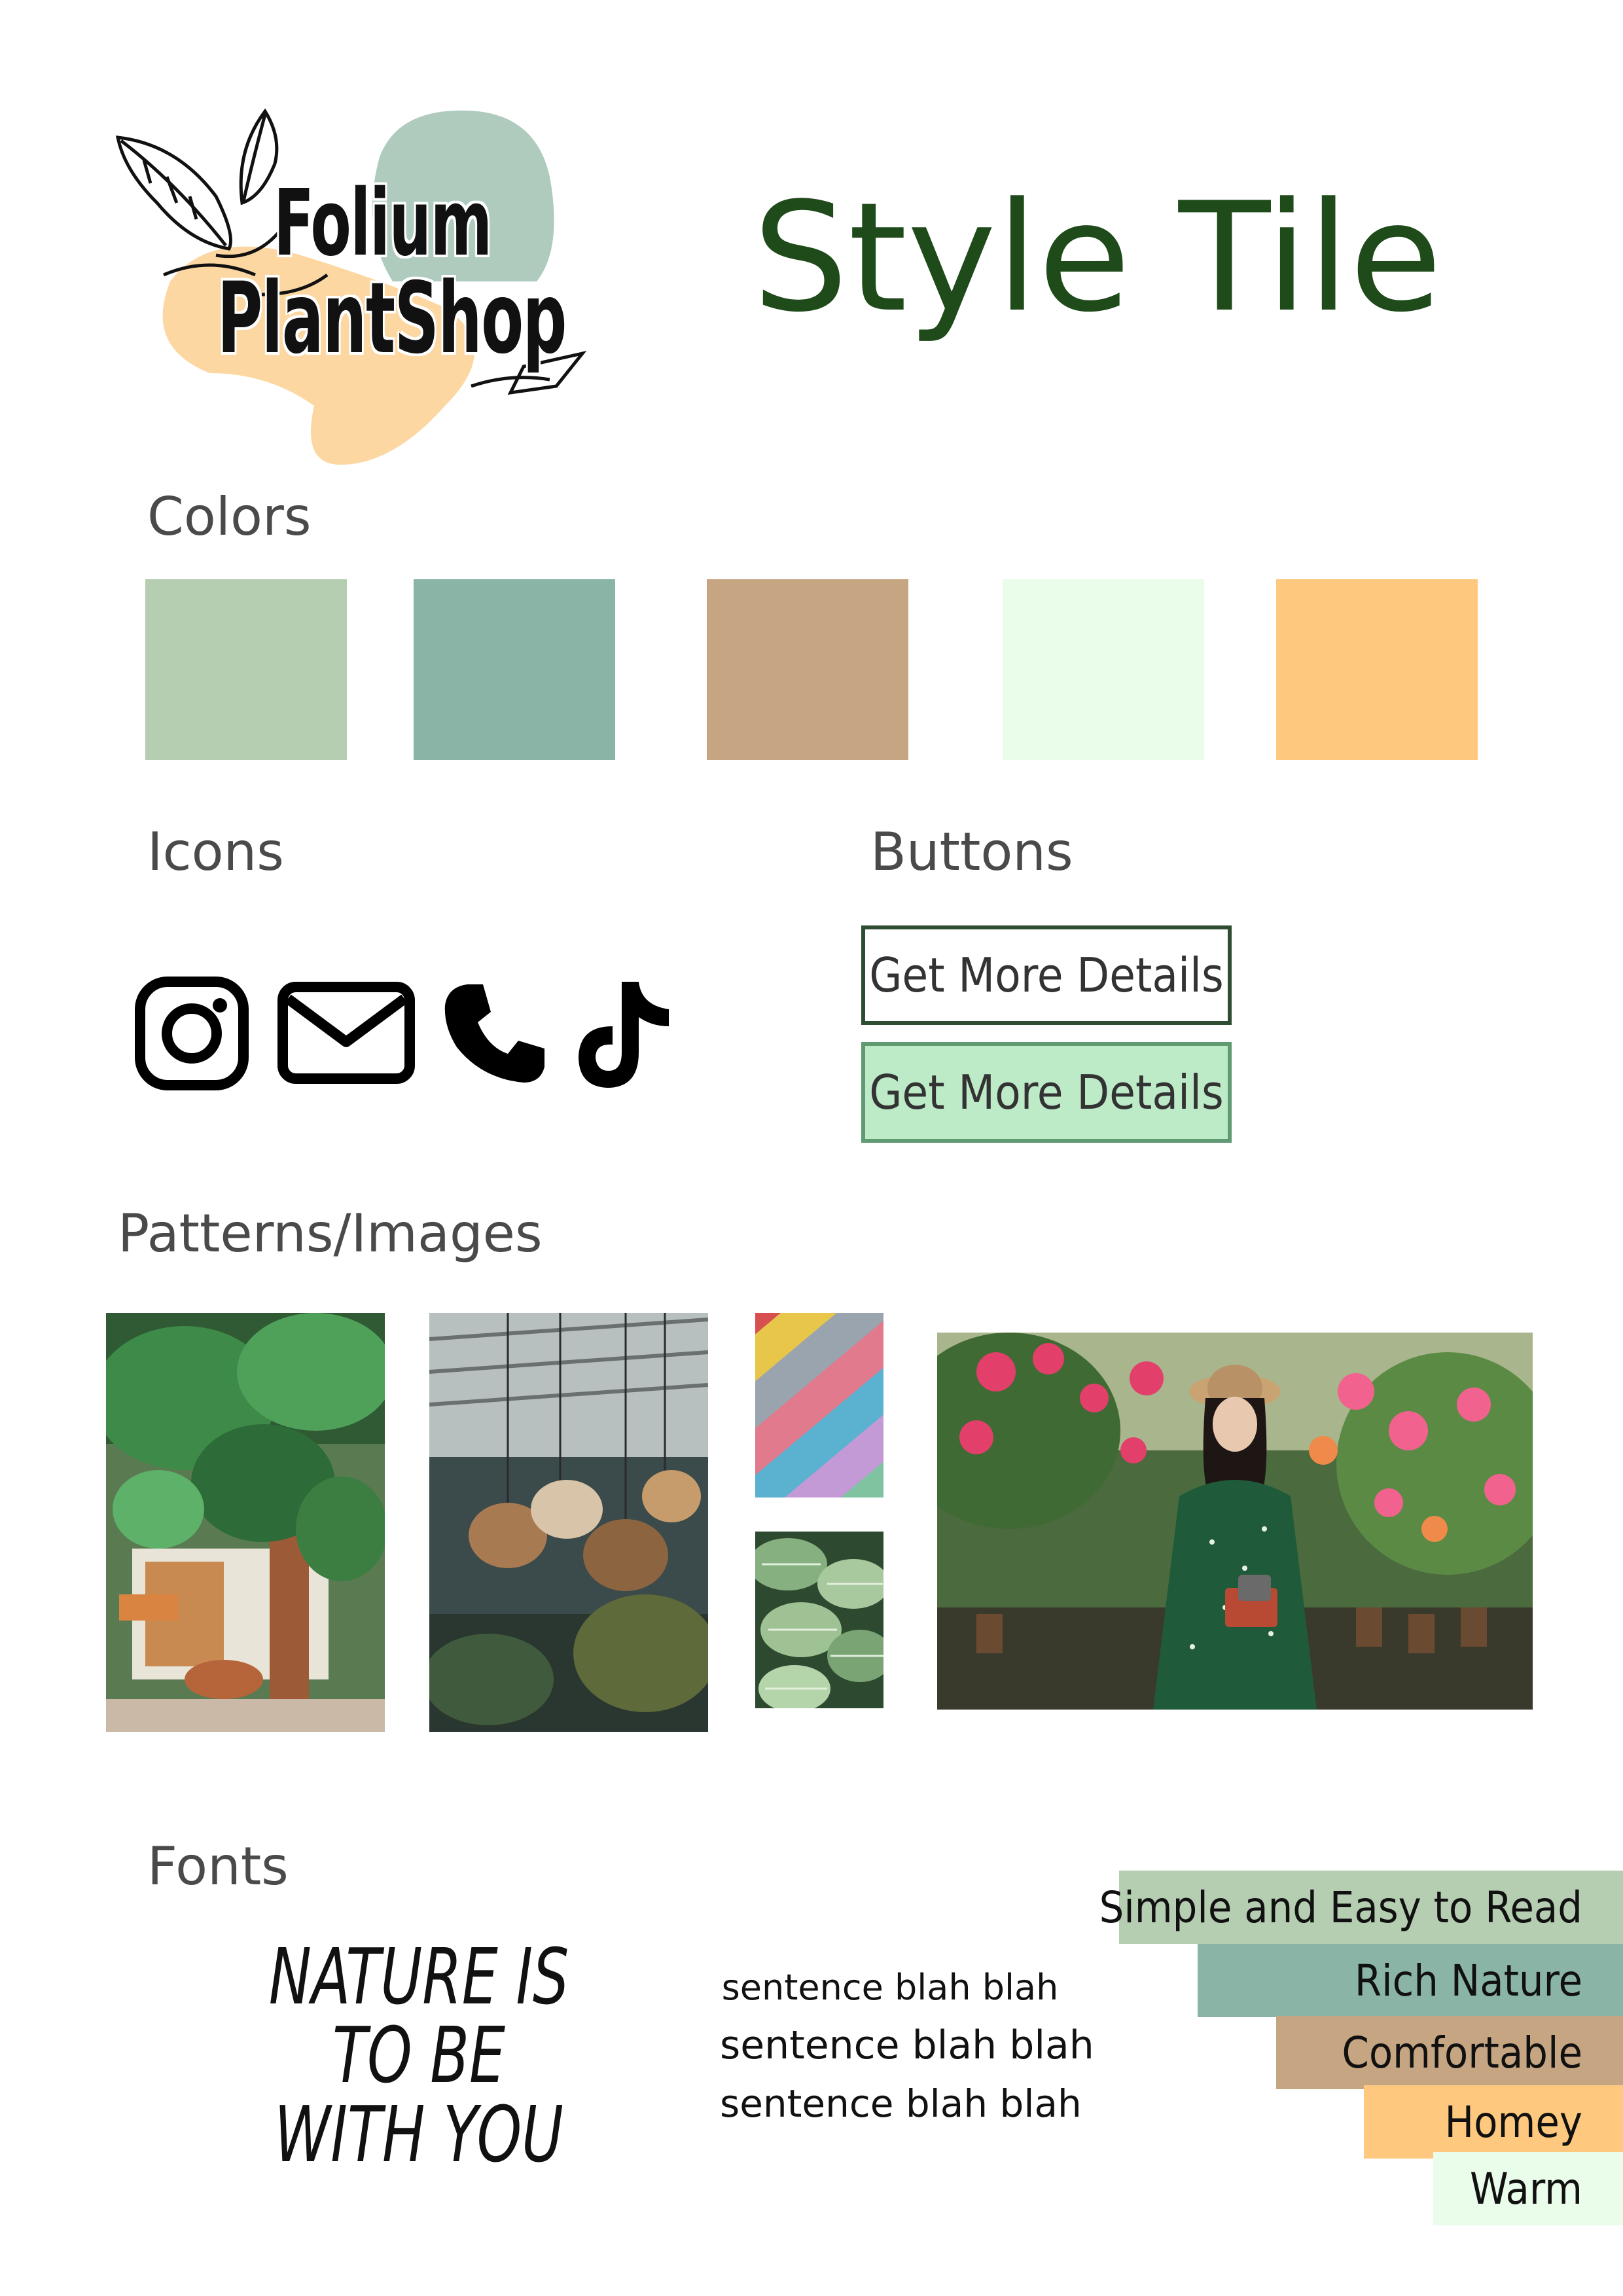 The image size is (1623, 2296). What do you see at coordinates (819, 1405) in the screenshot?
I see `rainbow-wood-pattern` at bounding box center [819, 1405].